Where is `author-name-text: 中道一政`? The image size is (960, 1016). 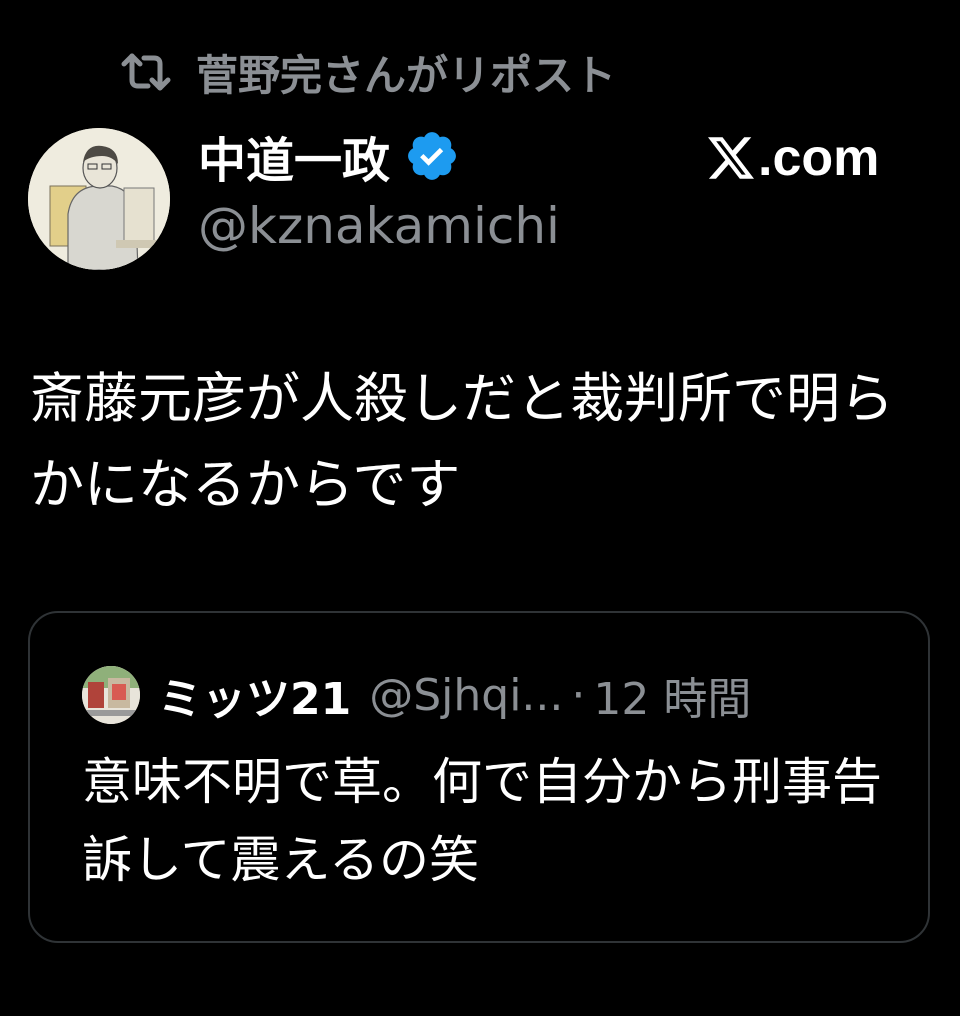 author-name-text: 中道一政 is located at coordinates (294, 161).